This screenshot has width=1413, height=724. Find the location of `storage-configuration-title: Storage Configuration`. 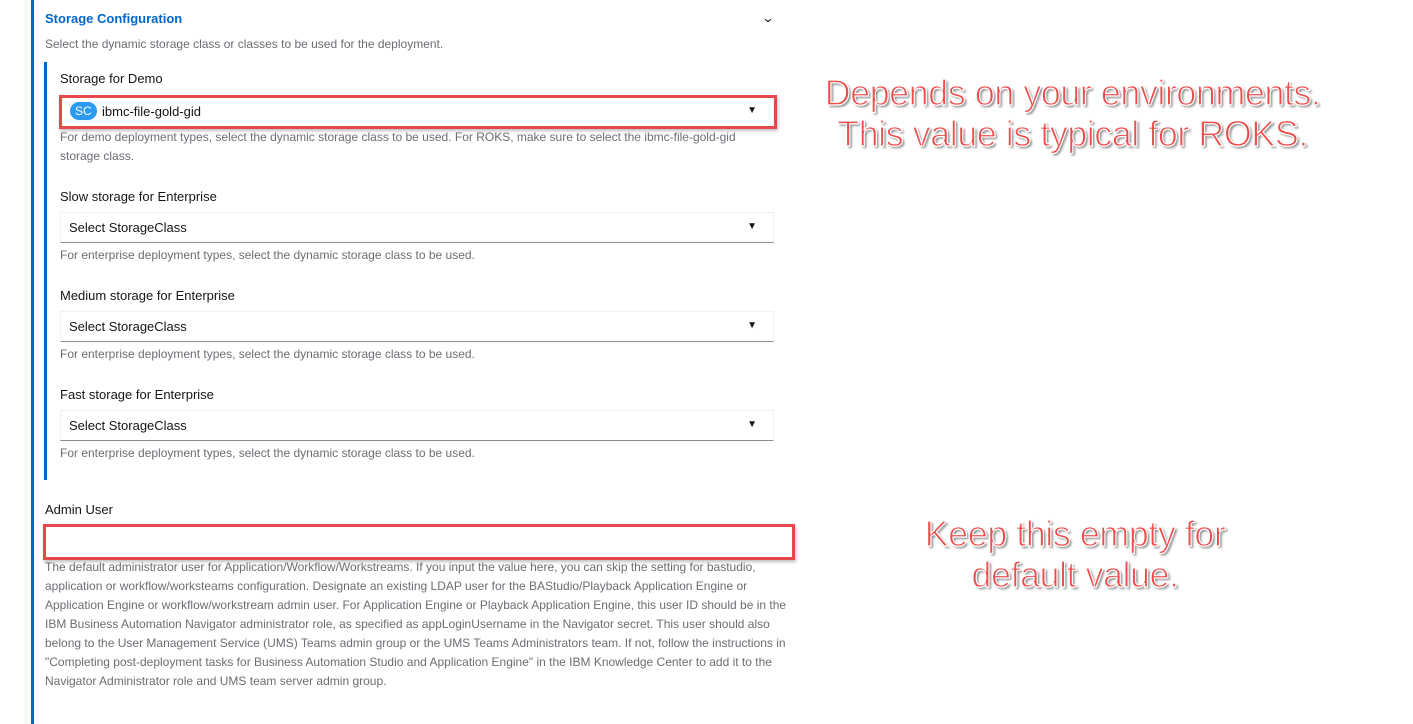

storage-configuration-title: Storage Configuration is located at coordinates (113, 18).